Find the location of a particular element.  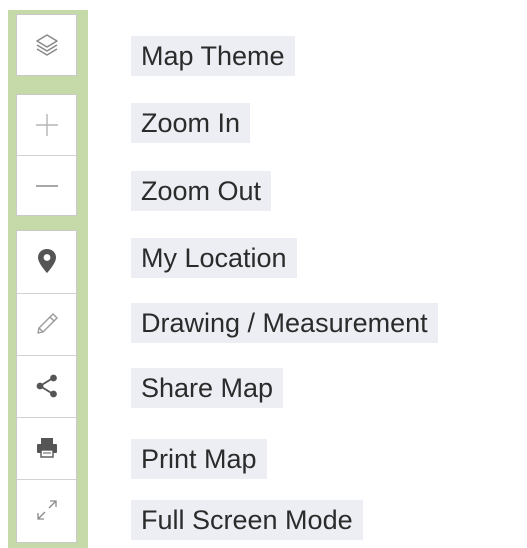

zoom-out-button is located at coordinates (46, 185).